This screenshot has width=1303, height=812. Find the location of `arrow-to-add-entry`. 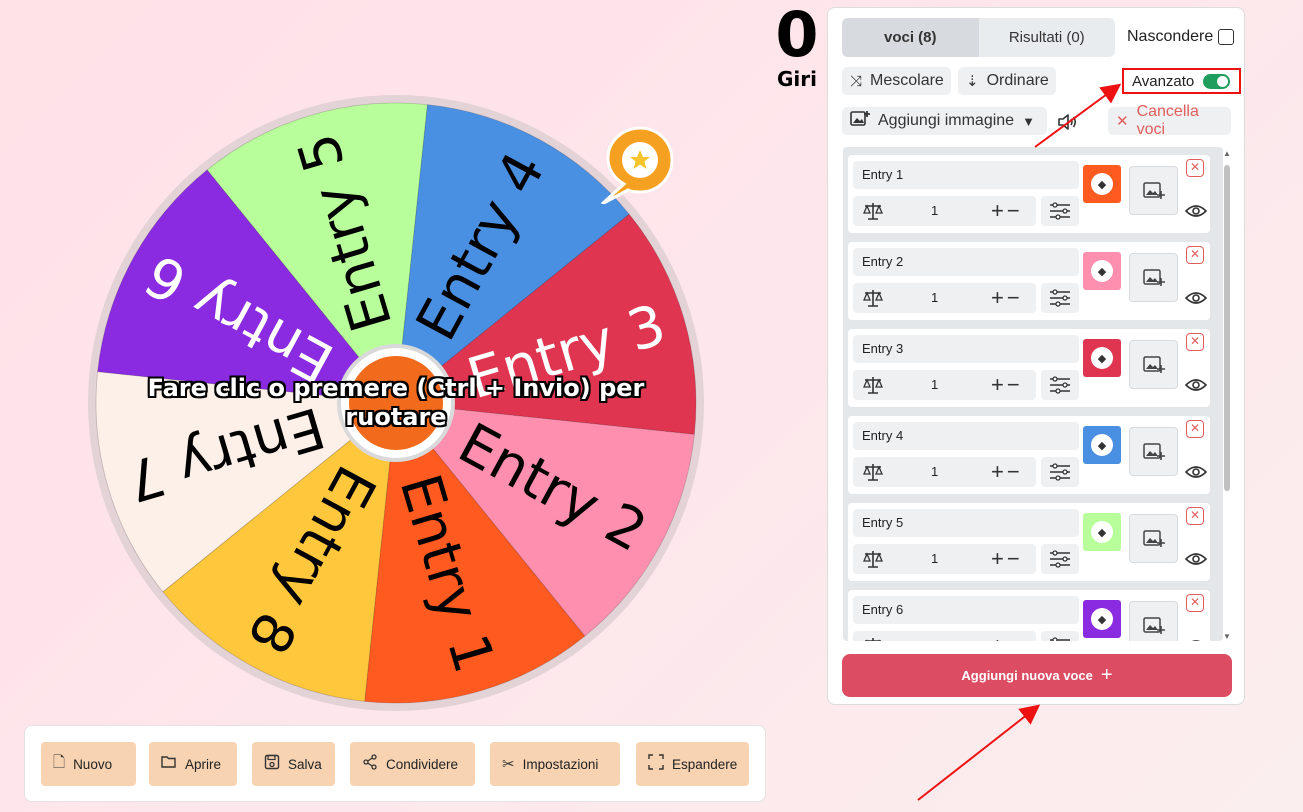

arrow-to-add-entry is located at coordinates (979, 752).